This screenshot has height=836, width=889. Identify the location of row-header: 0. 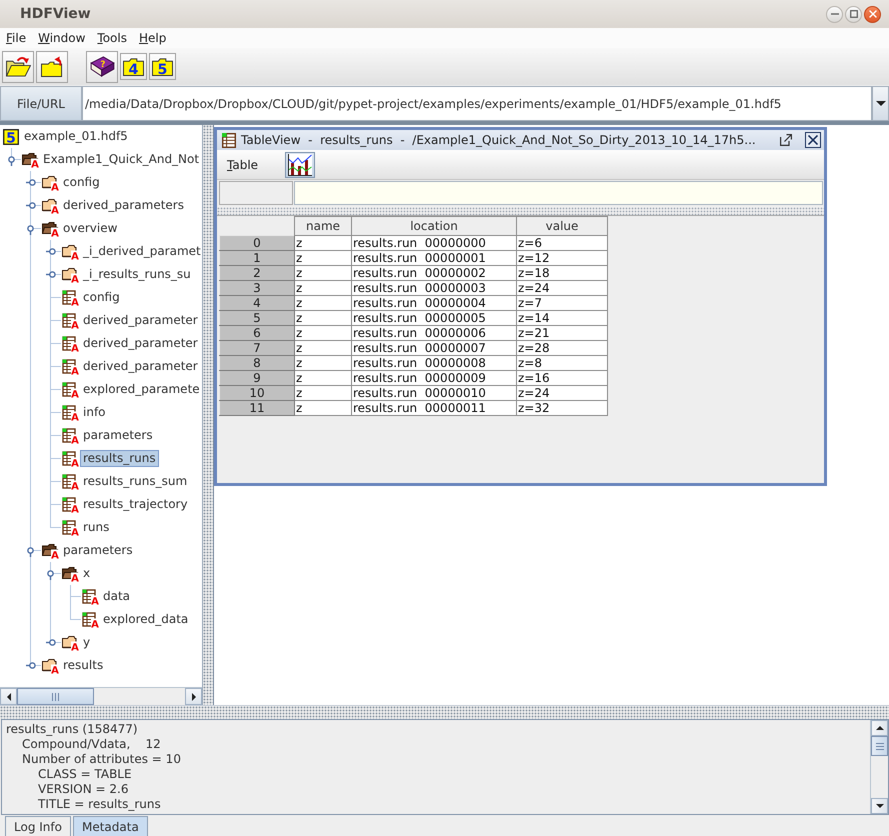
(257, 243).